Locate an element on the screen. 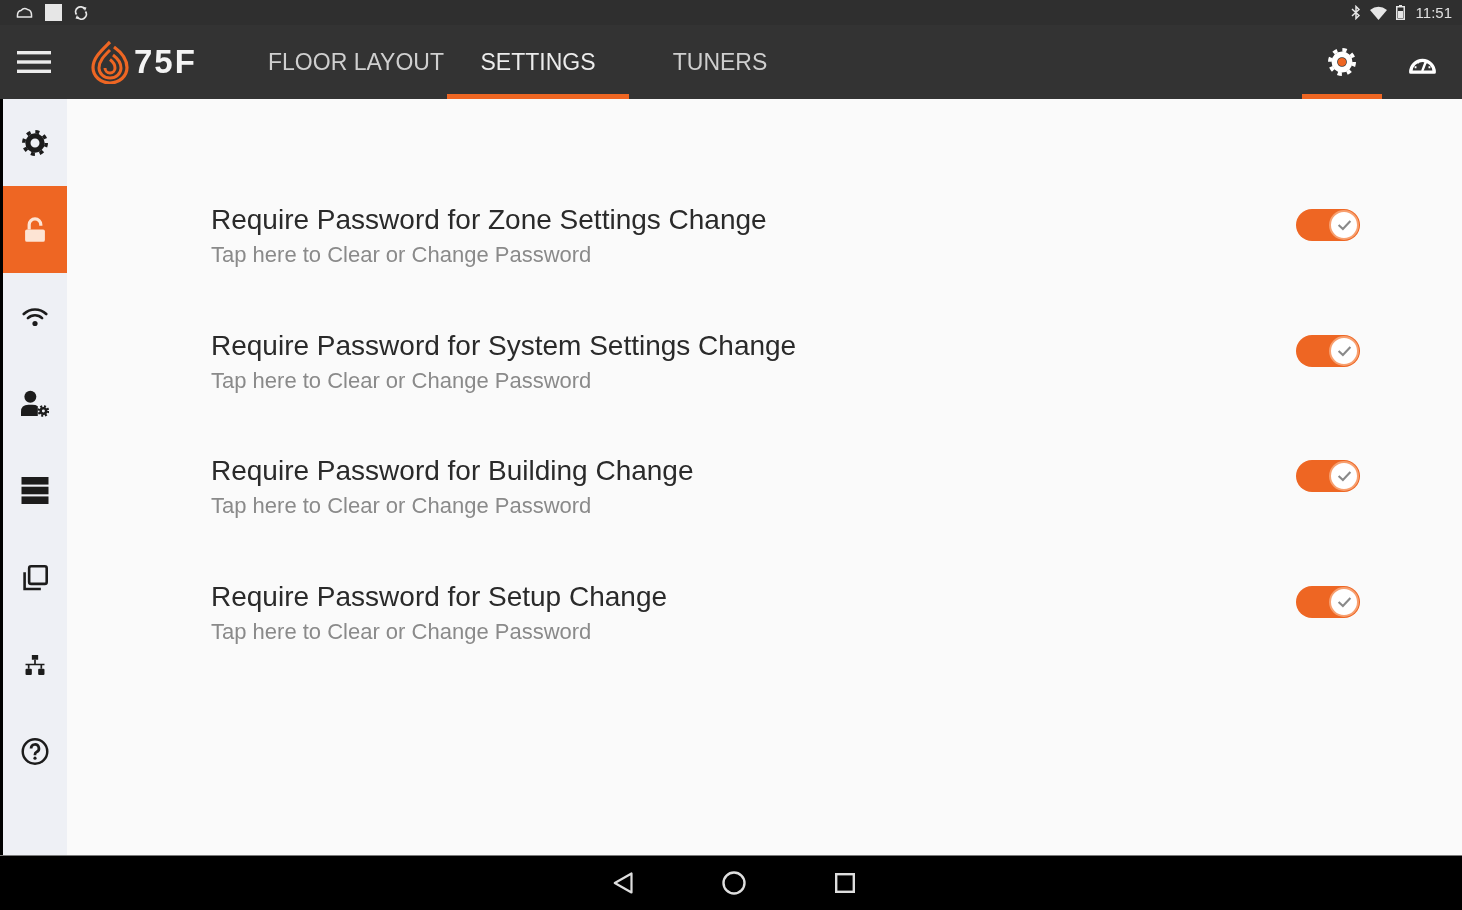 This screenshot has height=910, width=1462. logo-icon is located at coordinates (110, 62).